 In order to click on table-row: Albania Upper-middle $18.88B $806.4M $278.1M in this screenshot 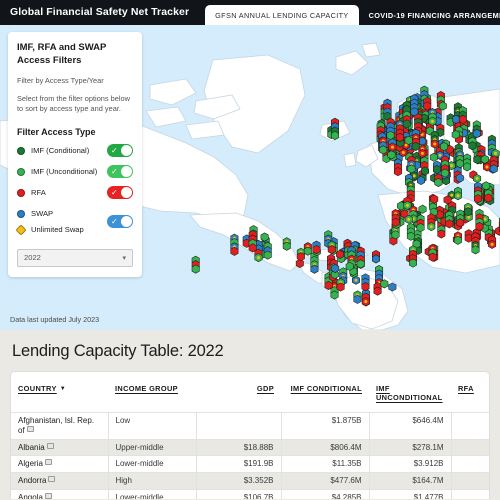, I will do `click(250, 447)`.